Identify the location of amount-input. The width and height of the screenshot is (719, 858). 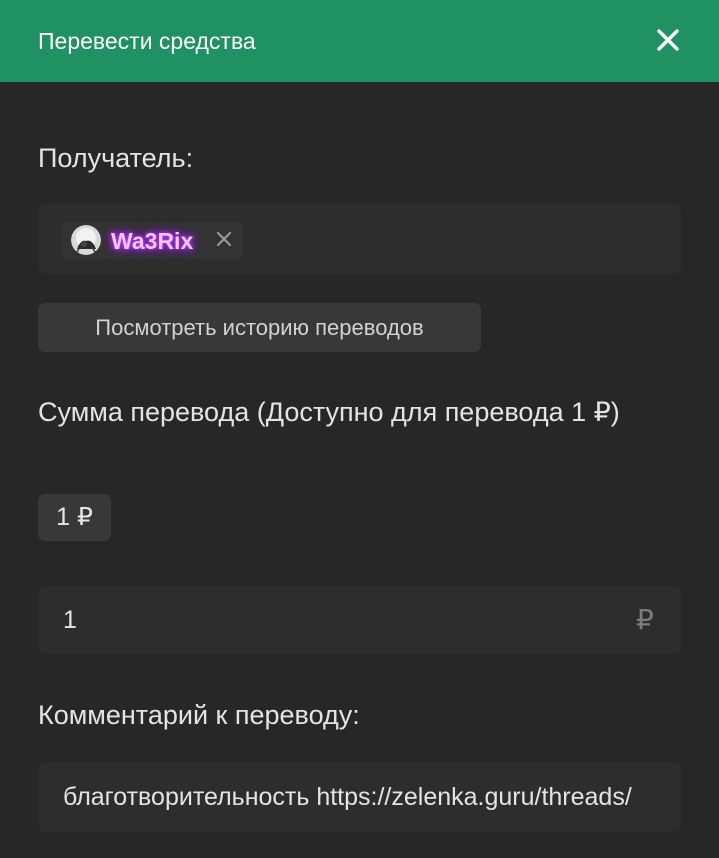
(359, 620).